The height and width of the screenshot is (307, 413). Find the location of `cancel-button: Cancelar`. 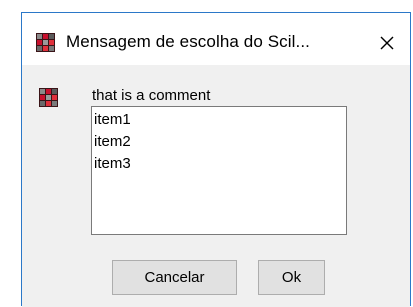

cancel-button: Cancelar is located at coordinates (174, 277).